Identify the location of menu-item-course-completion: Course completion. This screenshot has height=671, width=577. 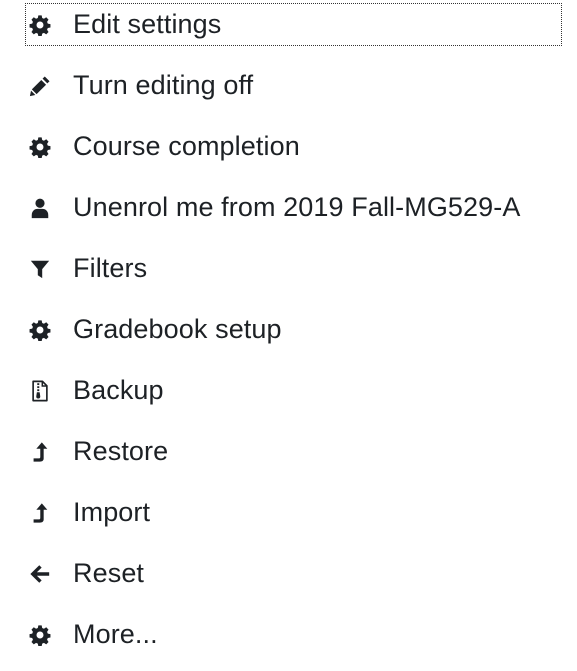
(296, 152).